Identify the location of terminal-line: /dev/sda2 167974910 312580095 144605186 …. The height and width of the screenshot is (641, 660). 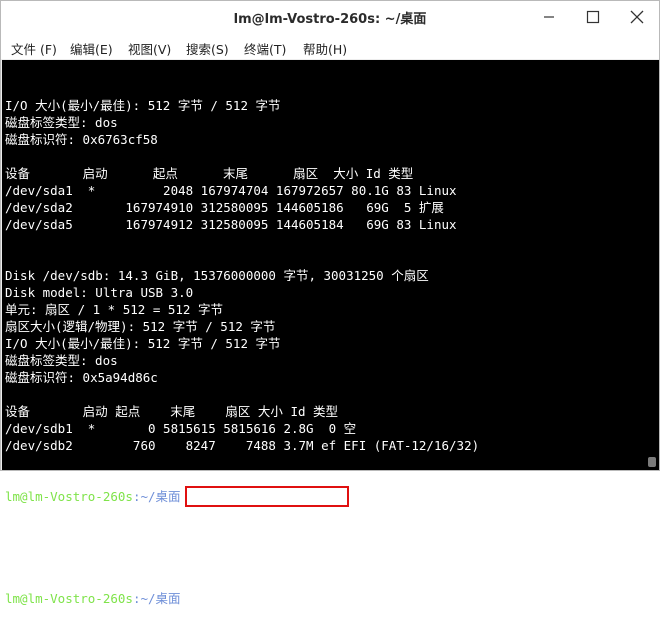
(224, 207).